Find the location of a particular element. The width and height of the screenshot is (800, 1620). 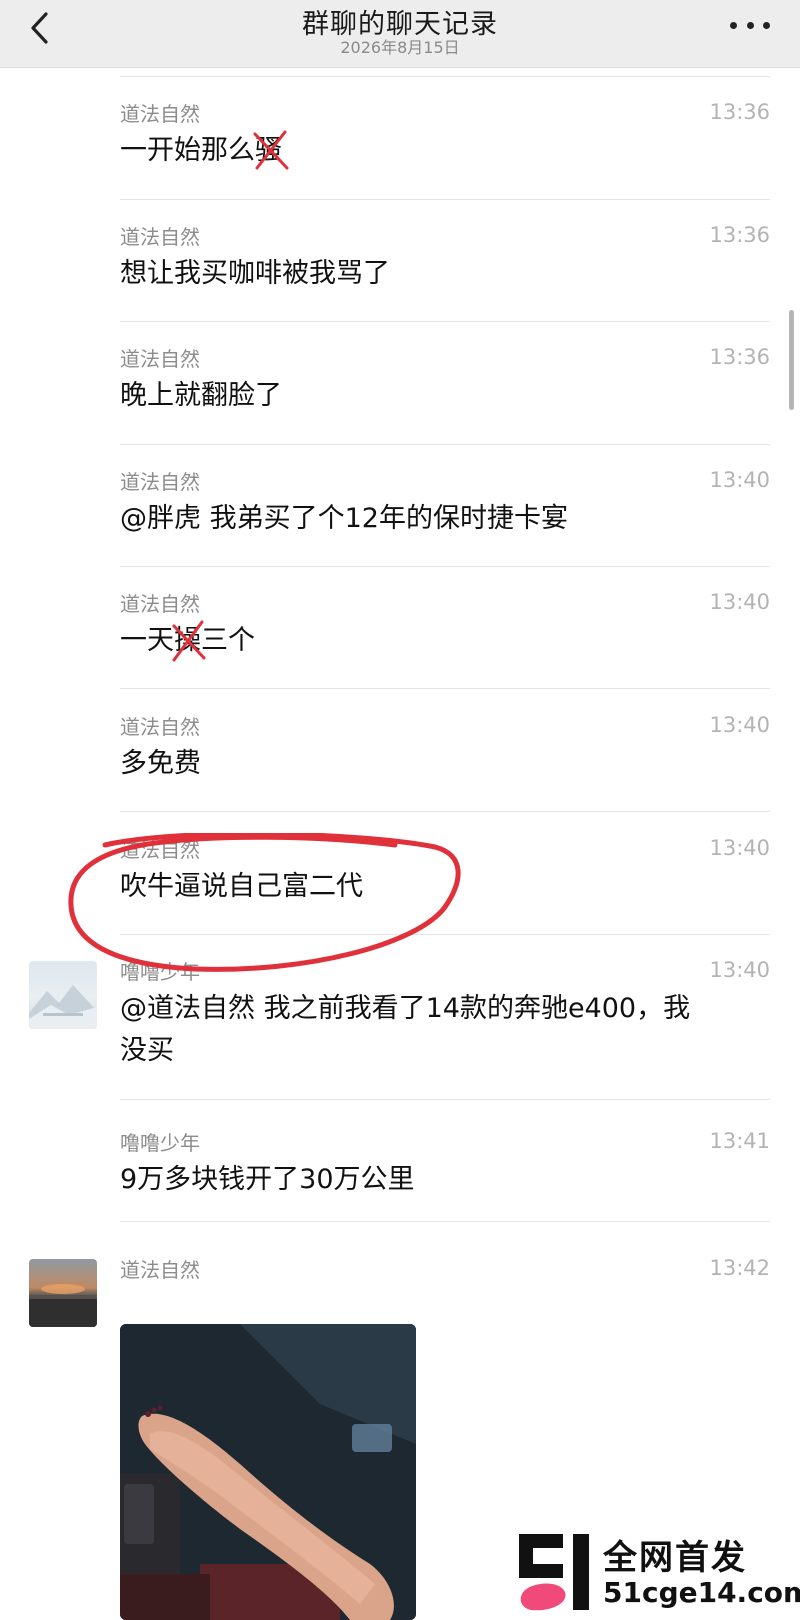

page-date: 2026年8月15日 is located at coordinates (400, 47).